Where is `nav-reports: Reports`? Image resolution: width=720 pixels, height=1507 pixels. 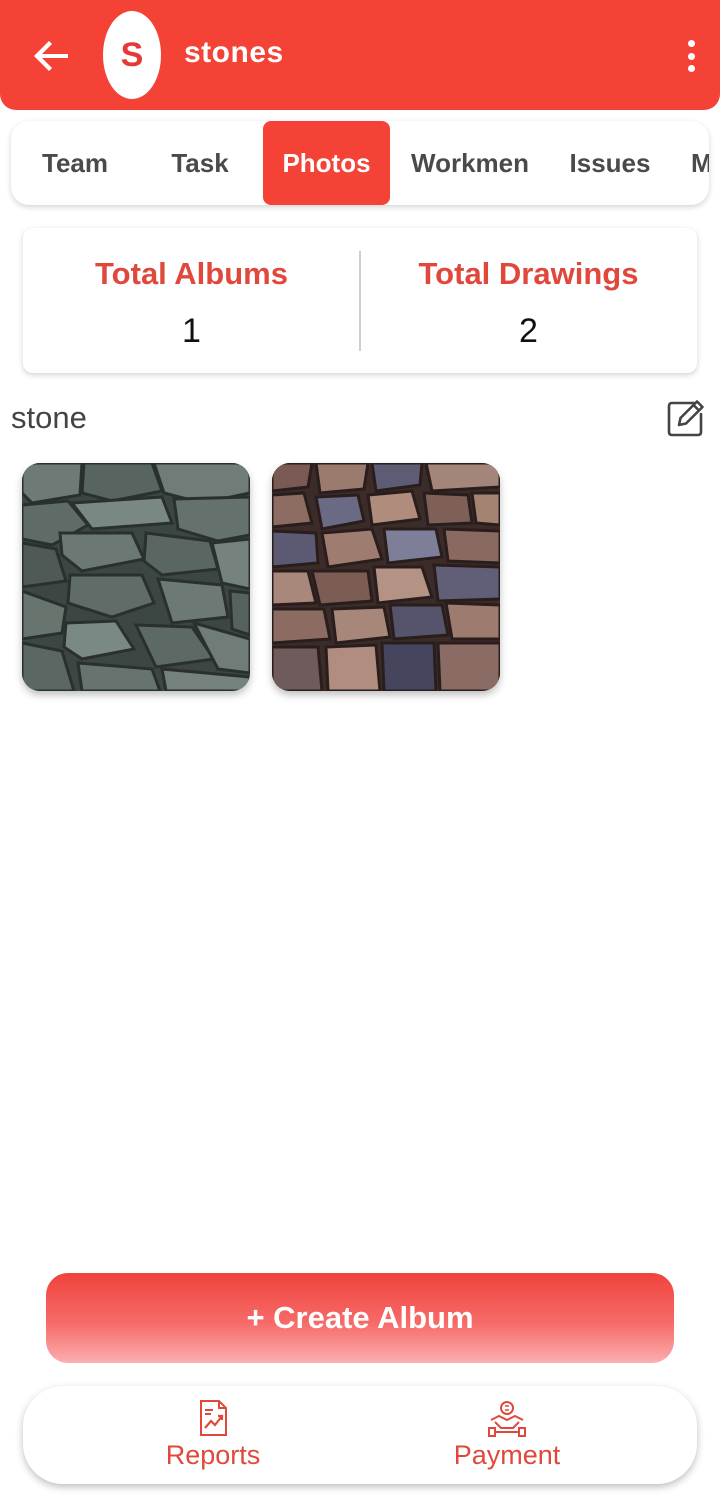
nav-reports: Reports is located at coordinates (213, 1435).